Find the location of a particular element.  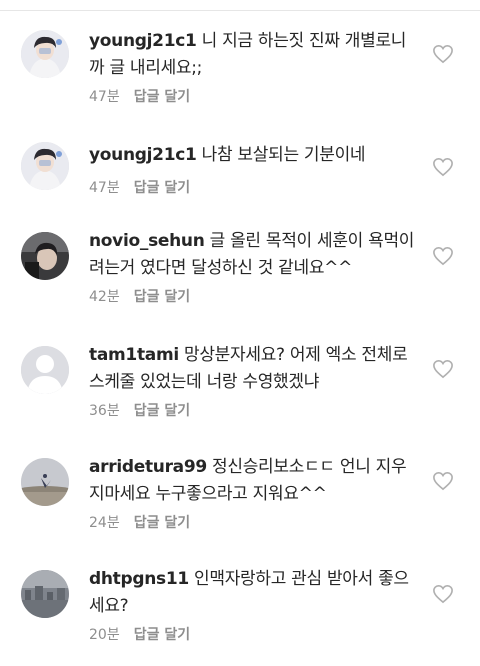

comment-meta: 42분 답글 달기 is located at coordinates (139, 296).